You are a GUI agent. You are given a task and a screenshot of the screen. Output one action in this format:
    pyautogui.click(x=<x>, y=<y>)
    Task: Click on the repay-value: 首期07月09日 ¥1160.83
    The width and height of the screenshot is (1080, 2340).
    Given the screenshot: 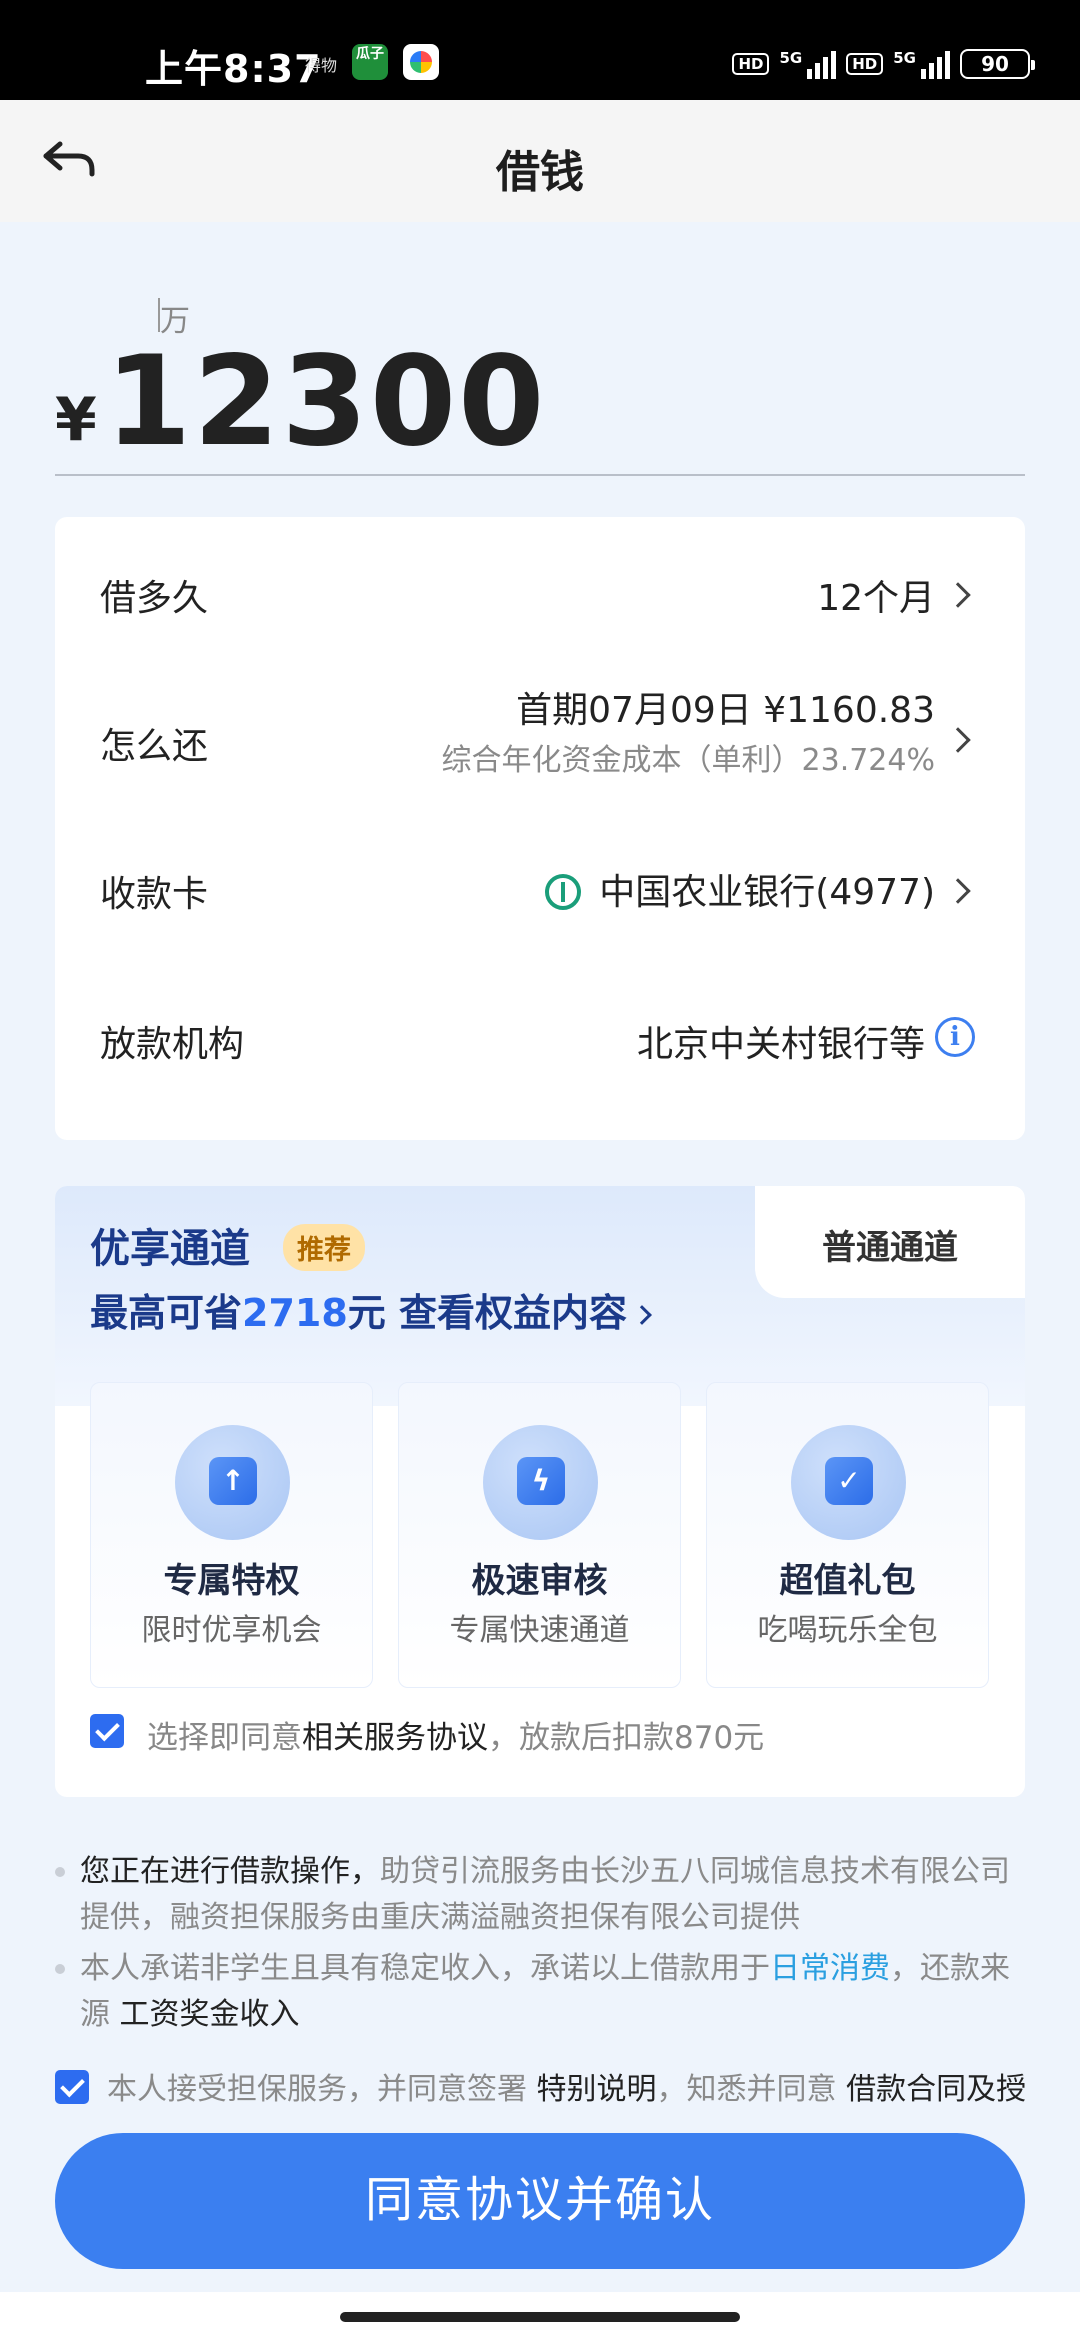 What is the action you would take?
    pyautogui.click(x=725, y=710)
    